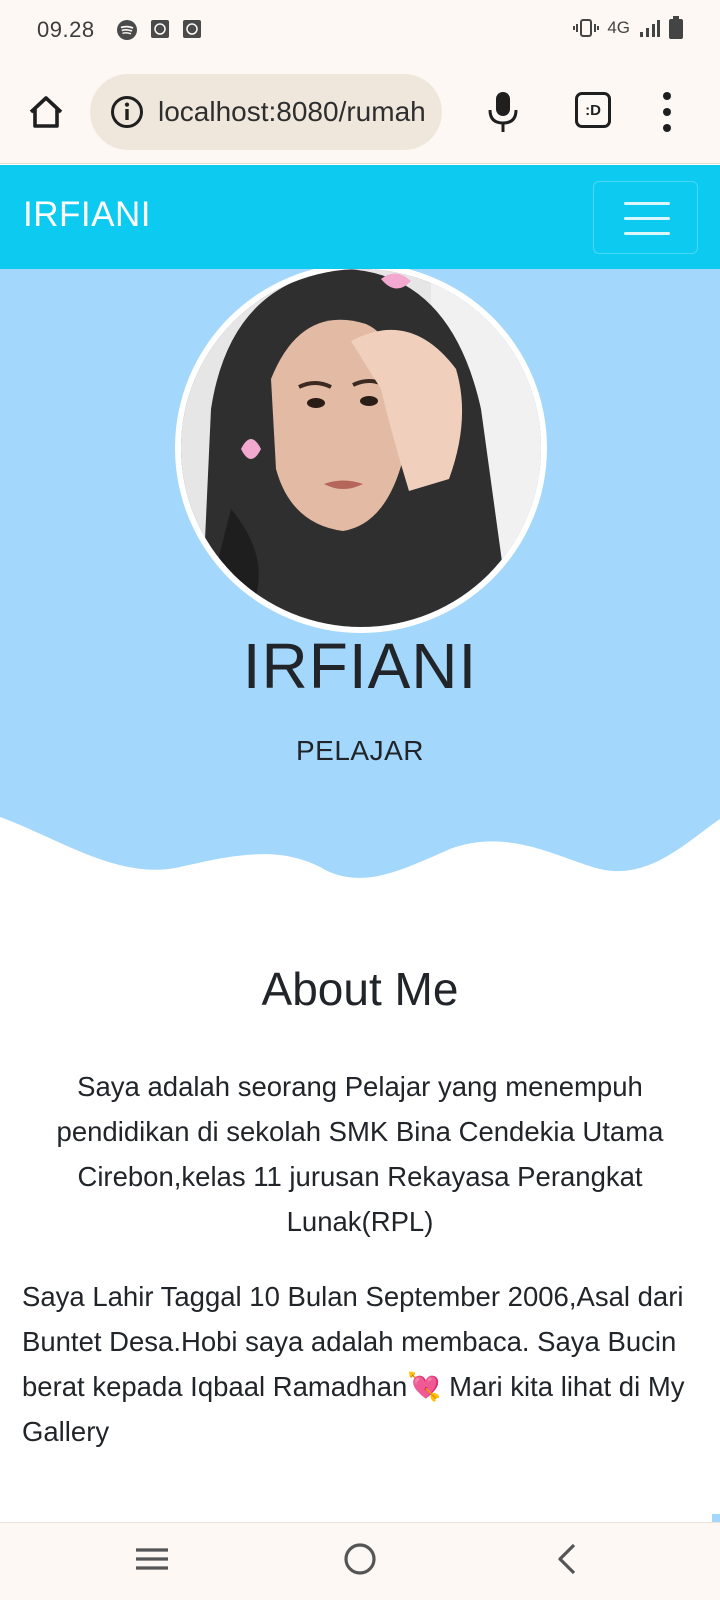 The width and height of the screenshot is (720, 1600). What do you see at coordinates (650, 28) in the screenshot?
I see `signal-icon` at bounding box center [650, 28].